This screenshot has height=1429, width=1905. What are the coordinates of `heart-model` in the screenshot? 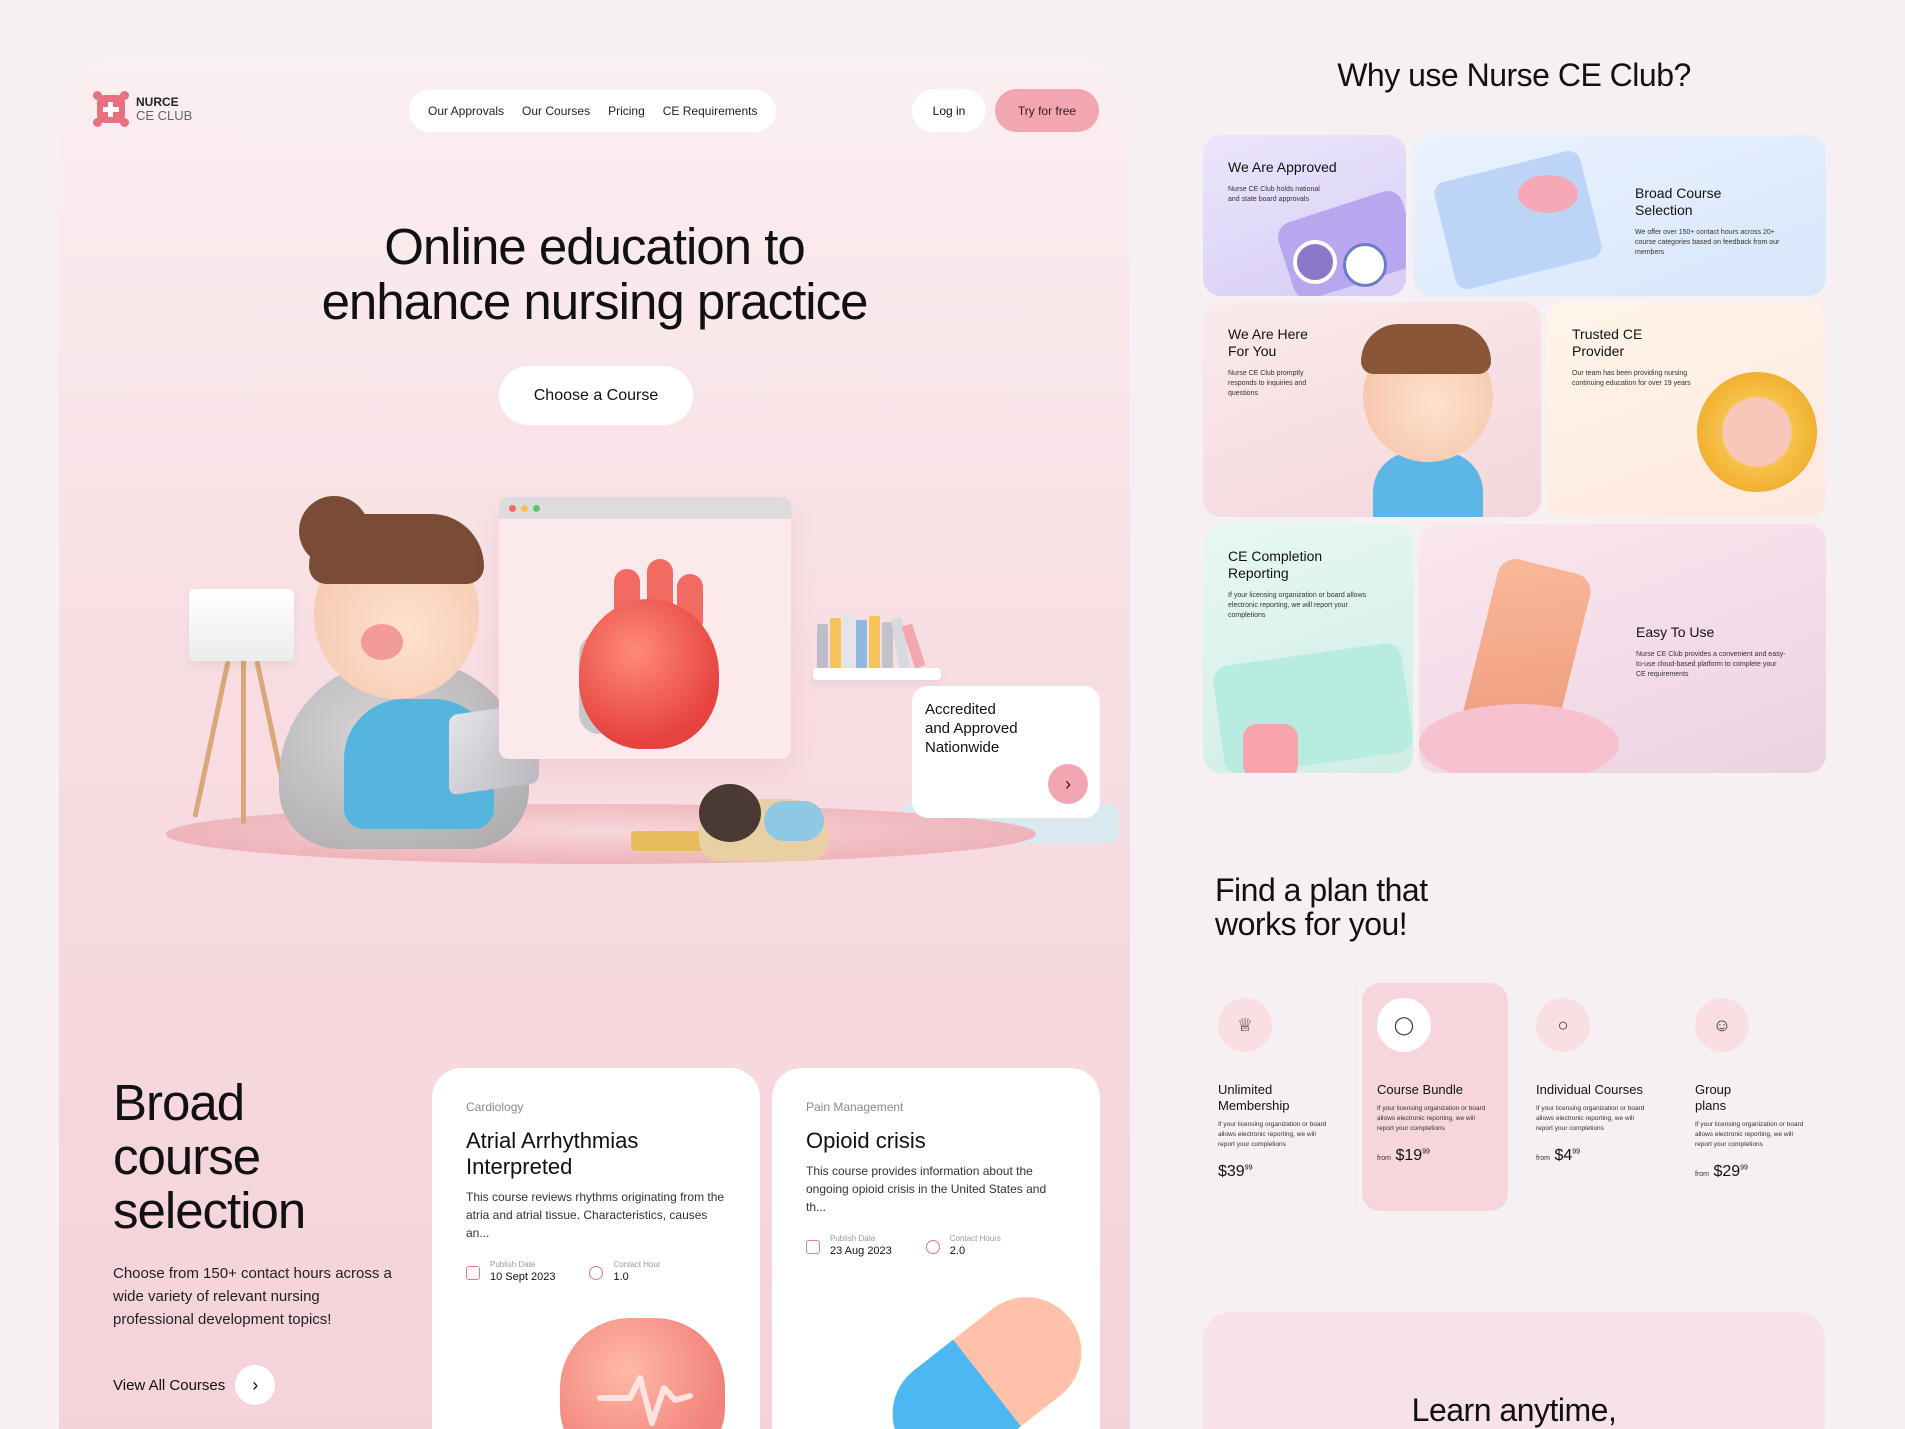 It's located at (649, 674).